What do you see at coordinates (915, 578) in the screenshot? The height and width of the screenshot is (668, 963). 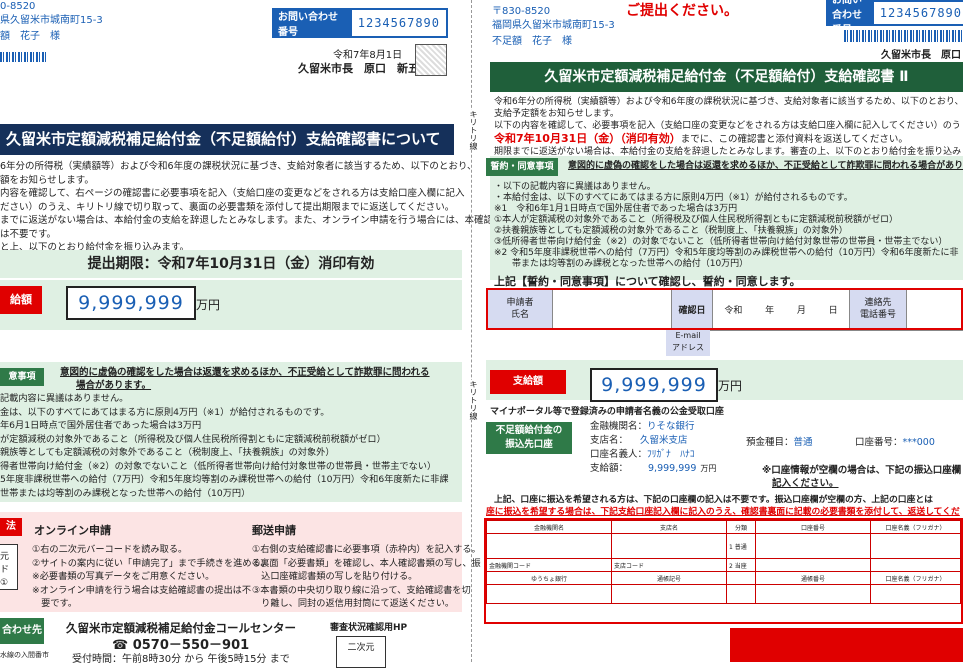 I see `yucho-holder-label: 口座名義（フリガナ）` at bounding box center [915, 578].